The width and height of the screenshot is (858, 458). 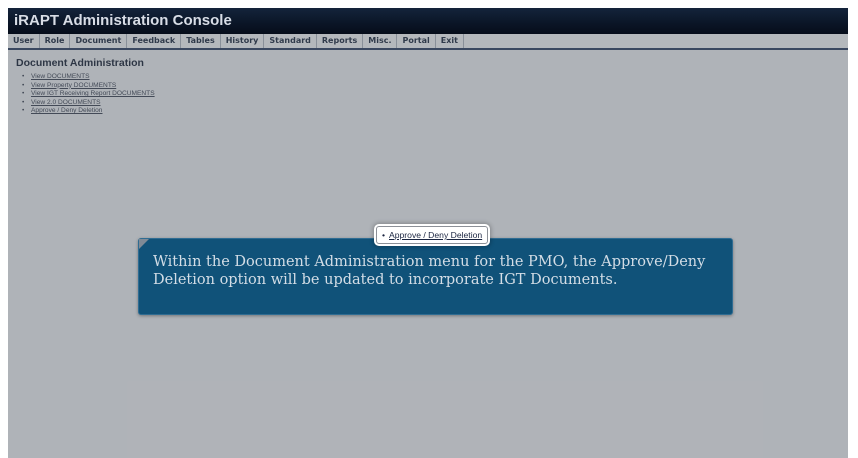 I want to click on list-item: • View DOCUMENTS, so click(x=88, y=77).